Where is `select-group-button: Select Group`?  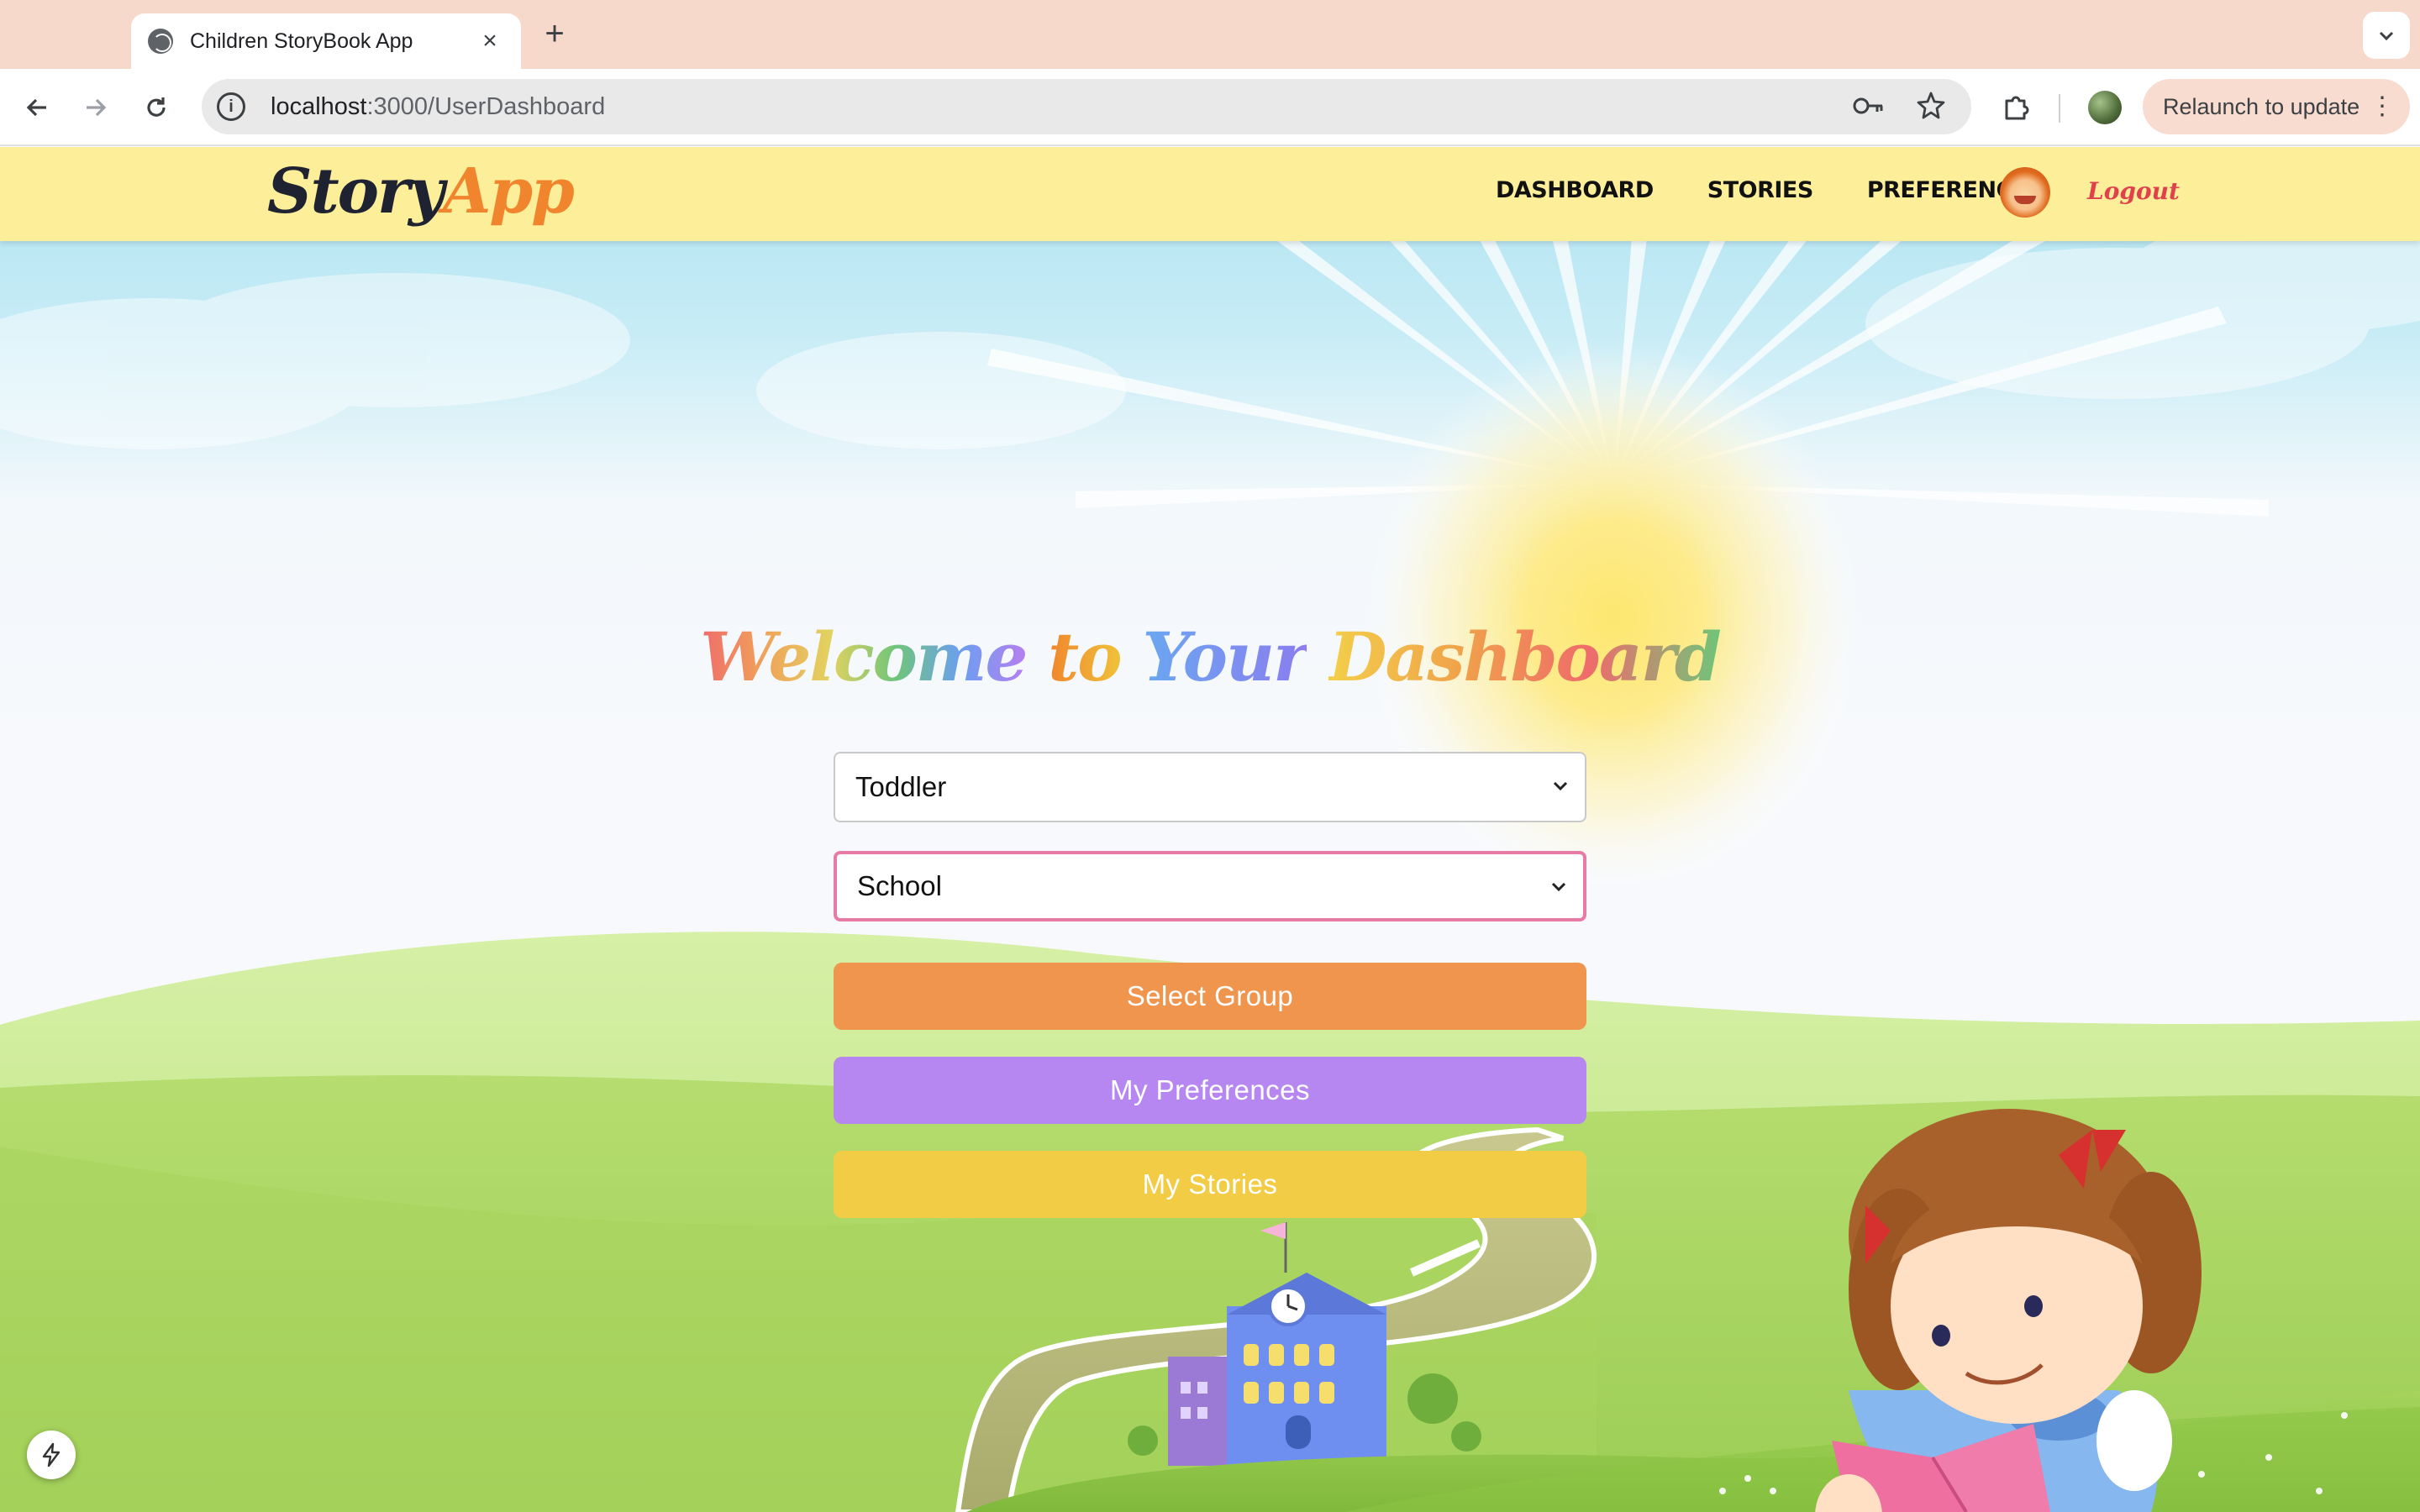 select-group-button: Select Group is located at coordinates (1210, 996).